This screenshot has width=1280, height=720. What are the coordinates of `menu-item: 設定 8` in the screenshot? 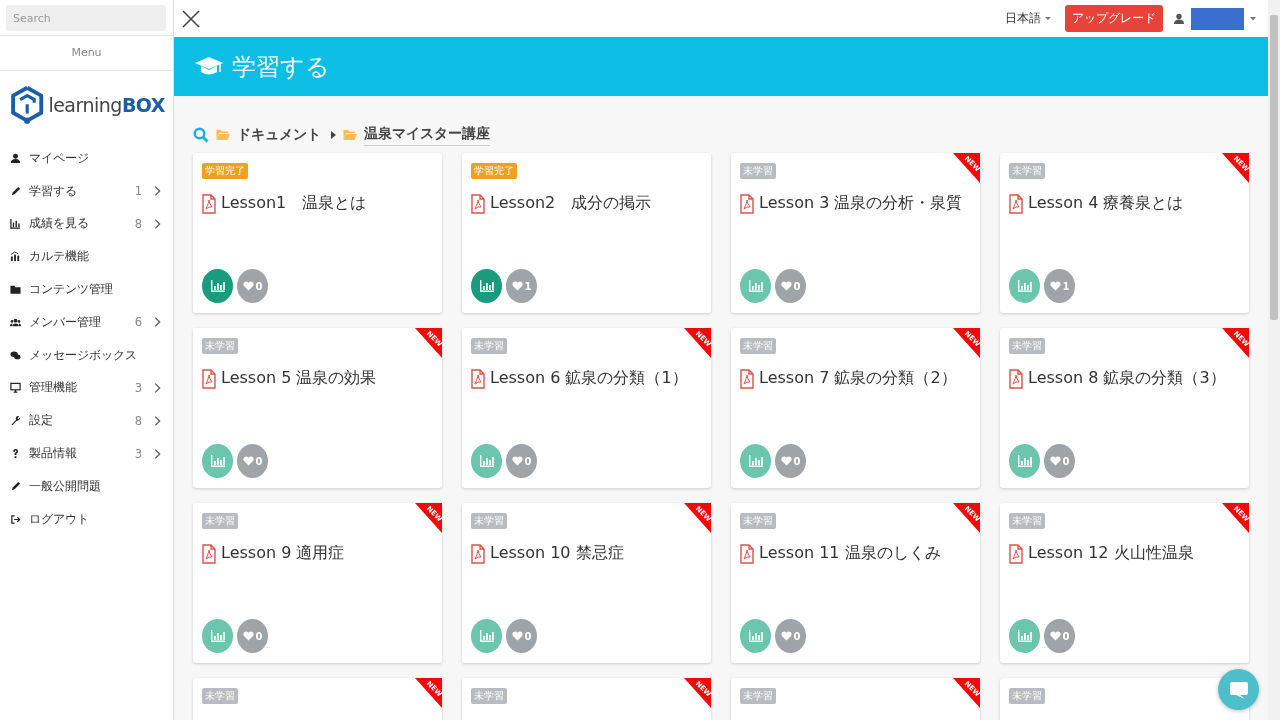 It's located at (86, 421).